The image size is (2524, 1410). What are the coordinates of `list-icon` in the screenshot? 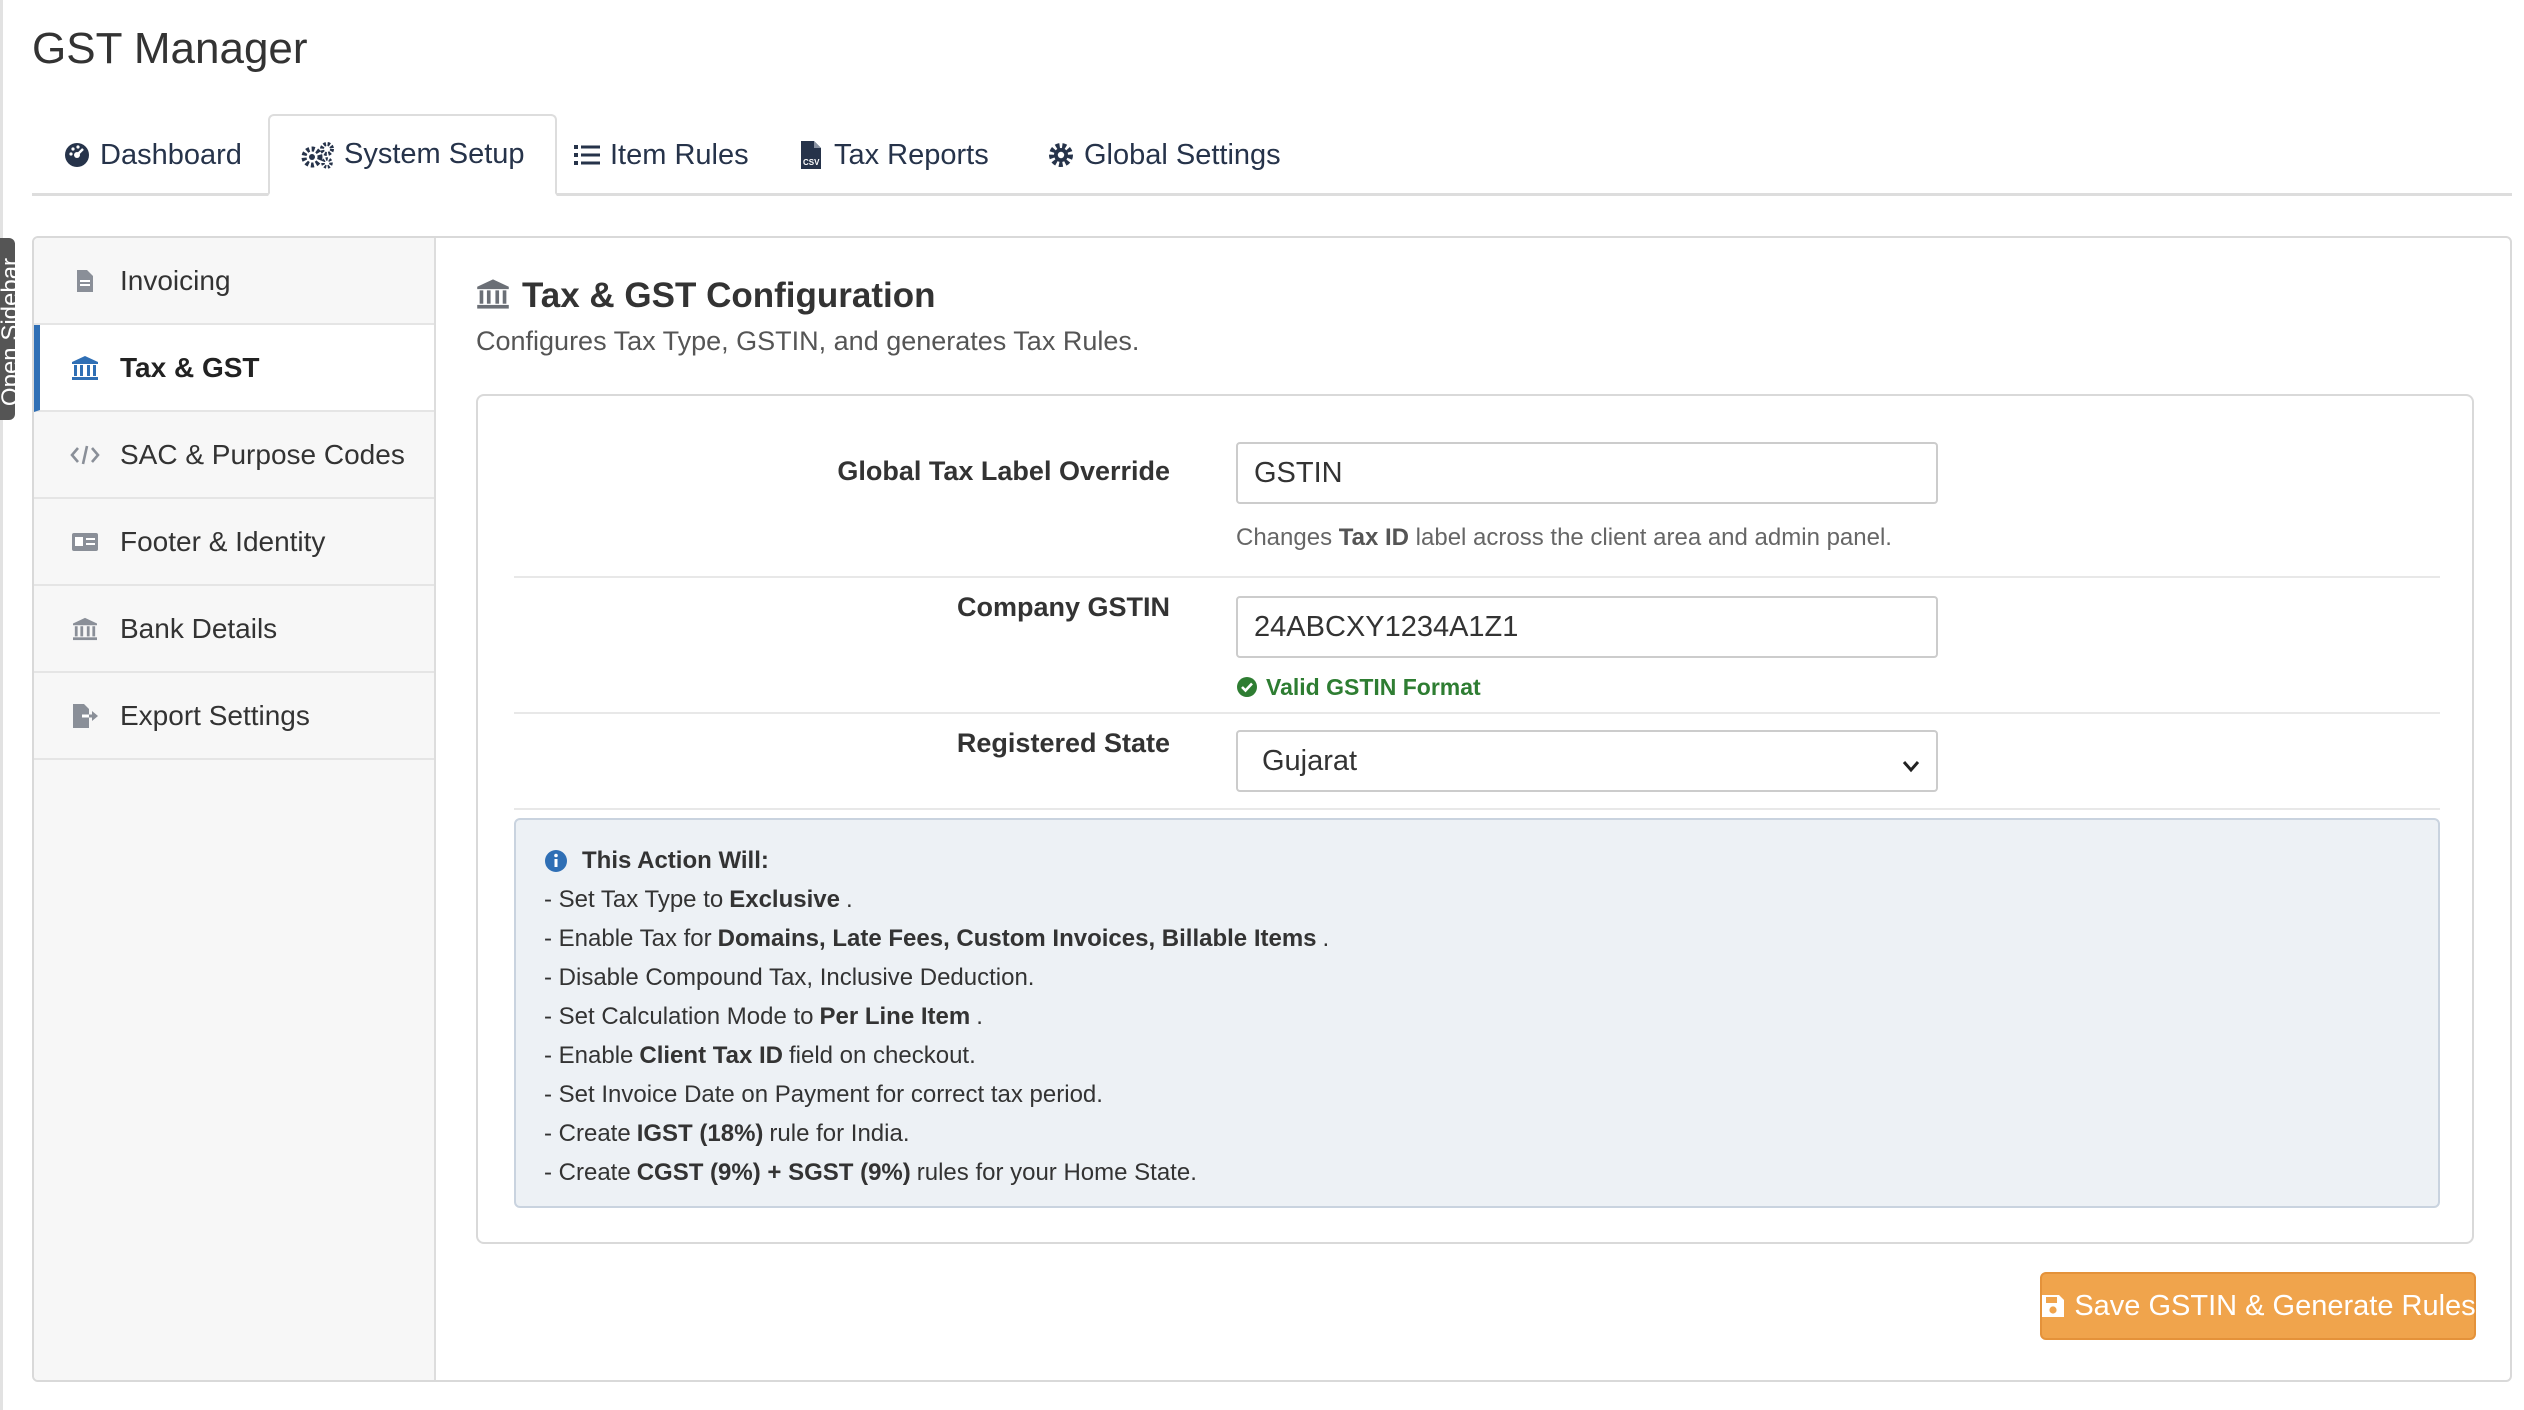 It's located at (587, 155).